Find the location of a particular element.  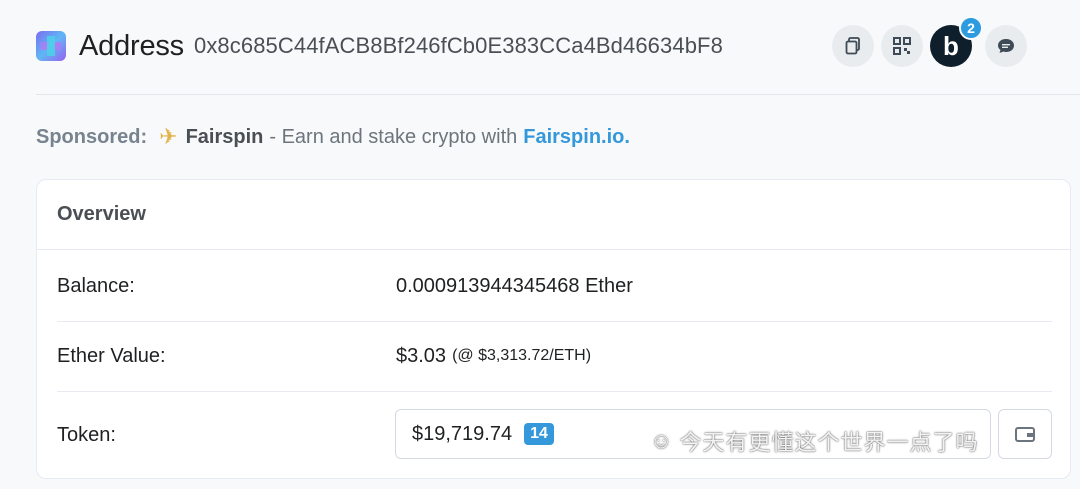

wallet-icon is located at coordinates (1025, 434).